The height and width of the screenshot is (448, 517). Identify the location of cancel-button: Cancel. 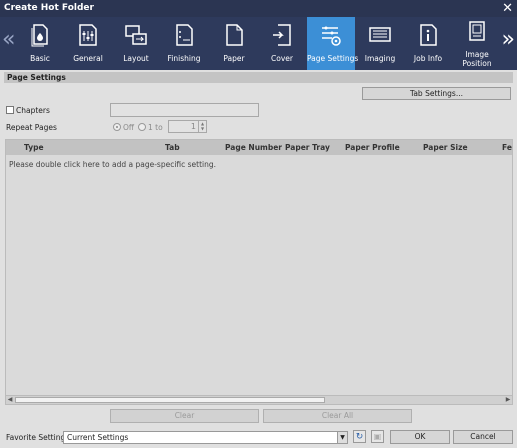
(483, 437).